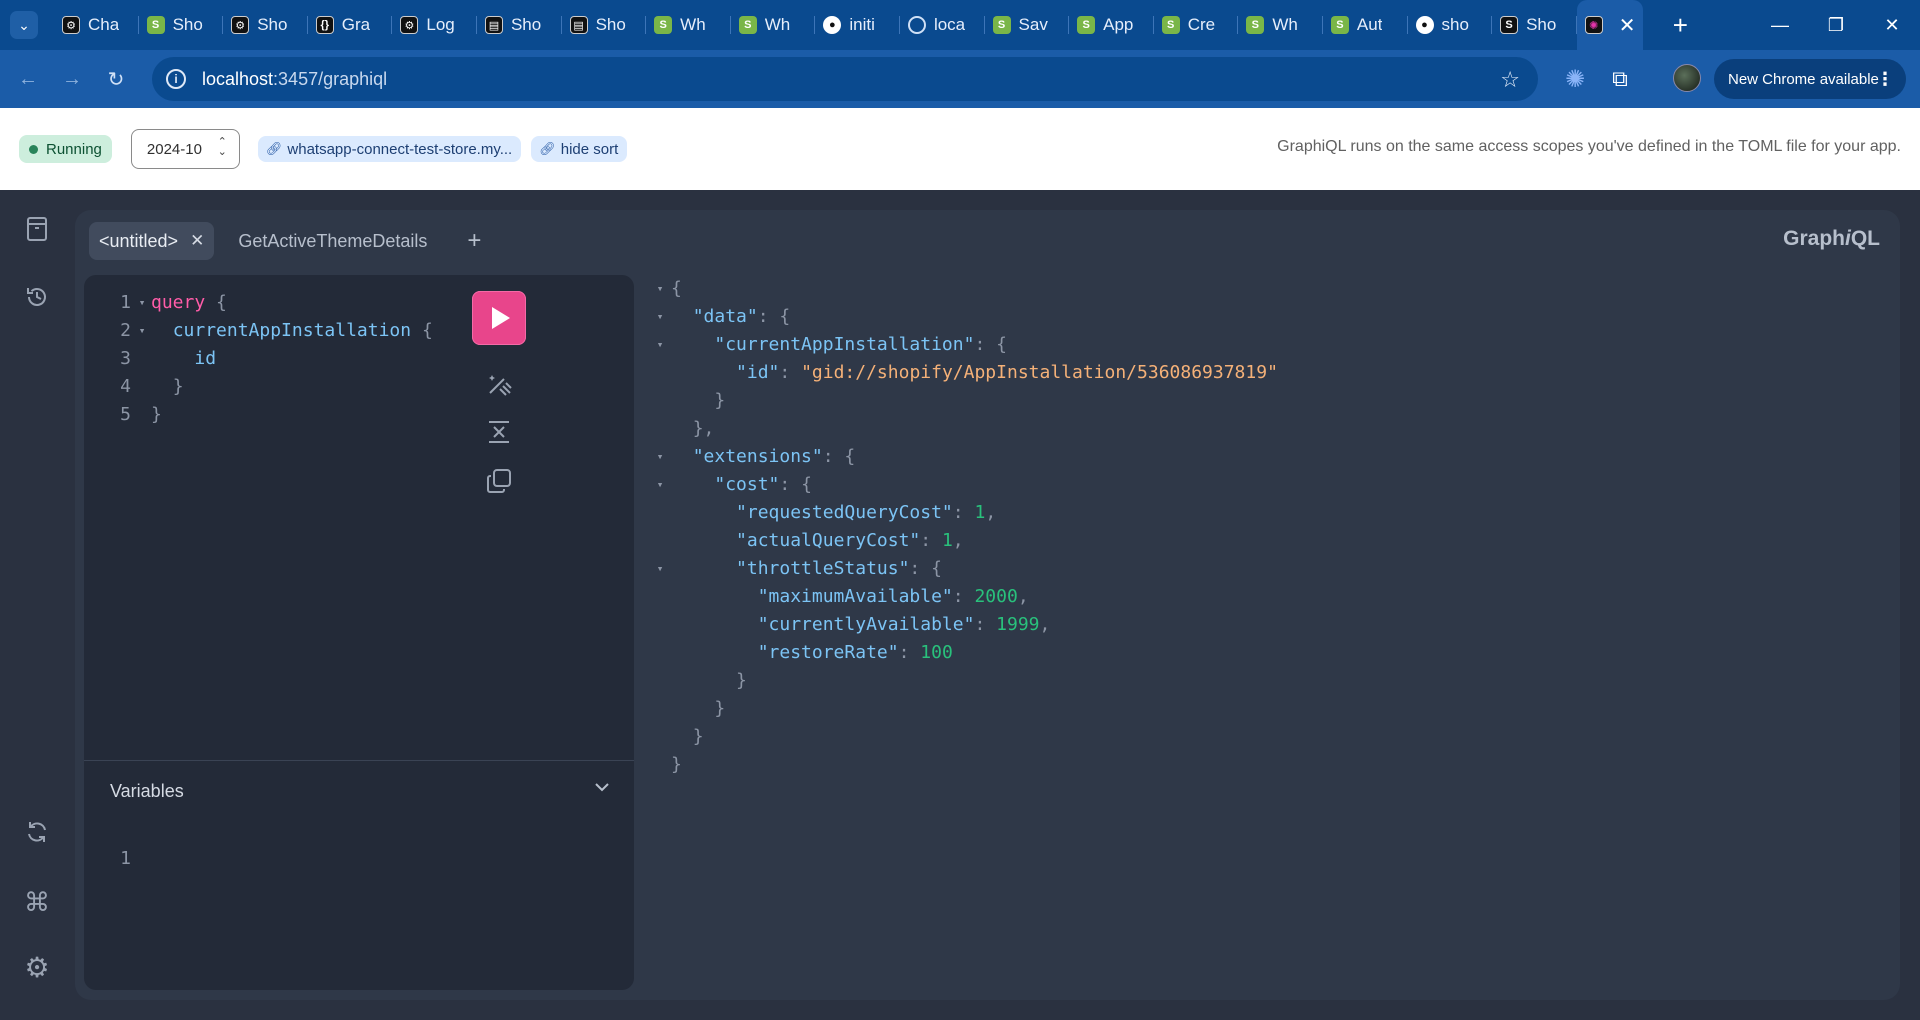  What do you see at coordinates (499, 384) in the screenshot?
I see `prettify-icon` at bounding box center [499, 384].